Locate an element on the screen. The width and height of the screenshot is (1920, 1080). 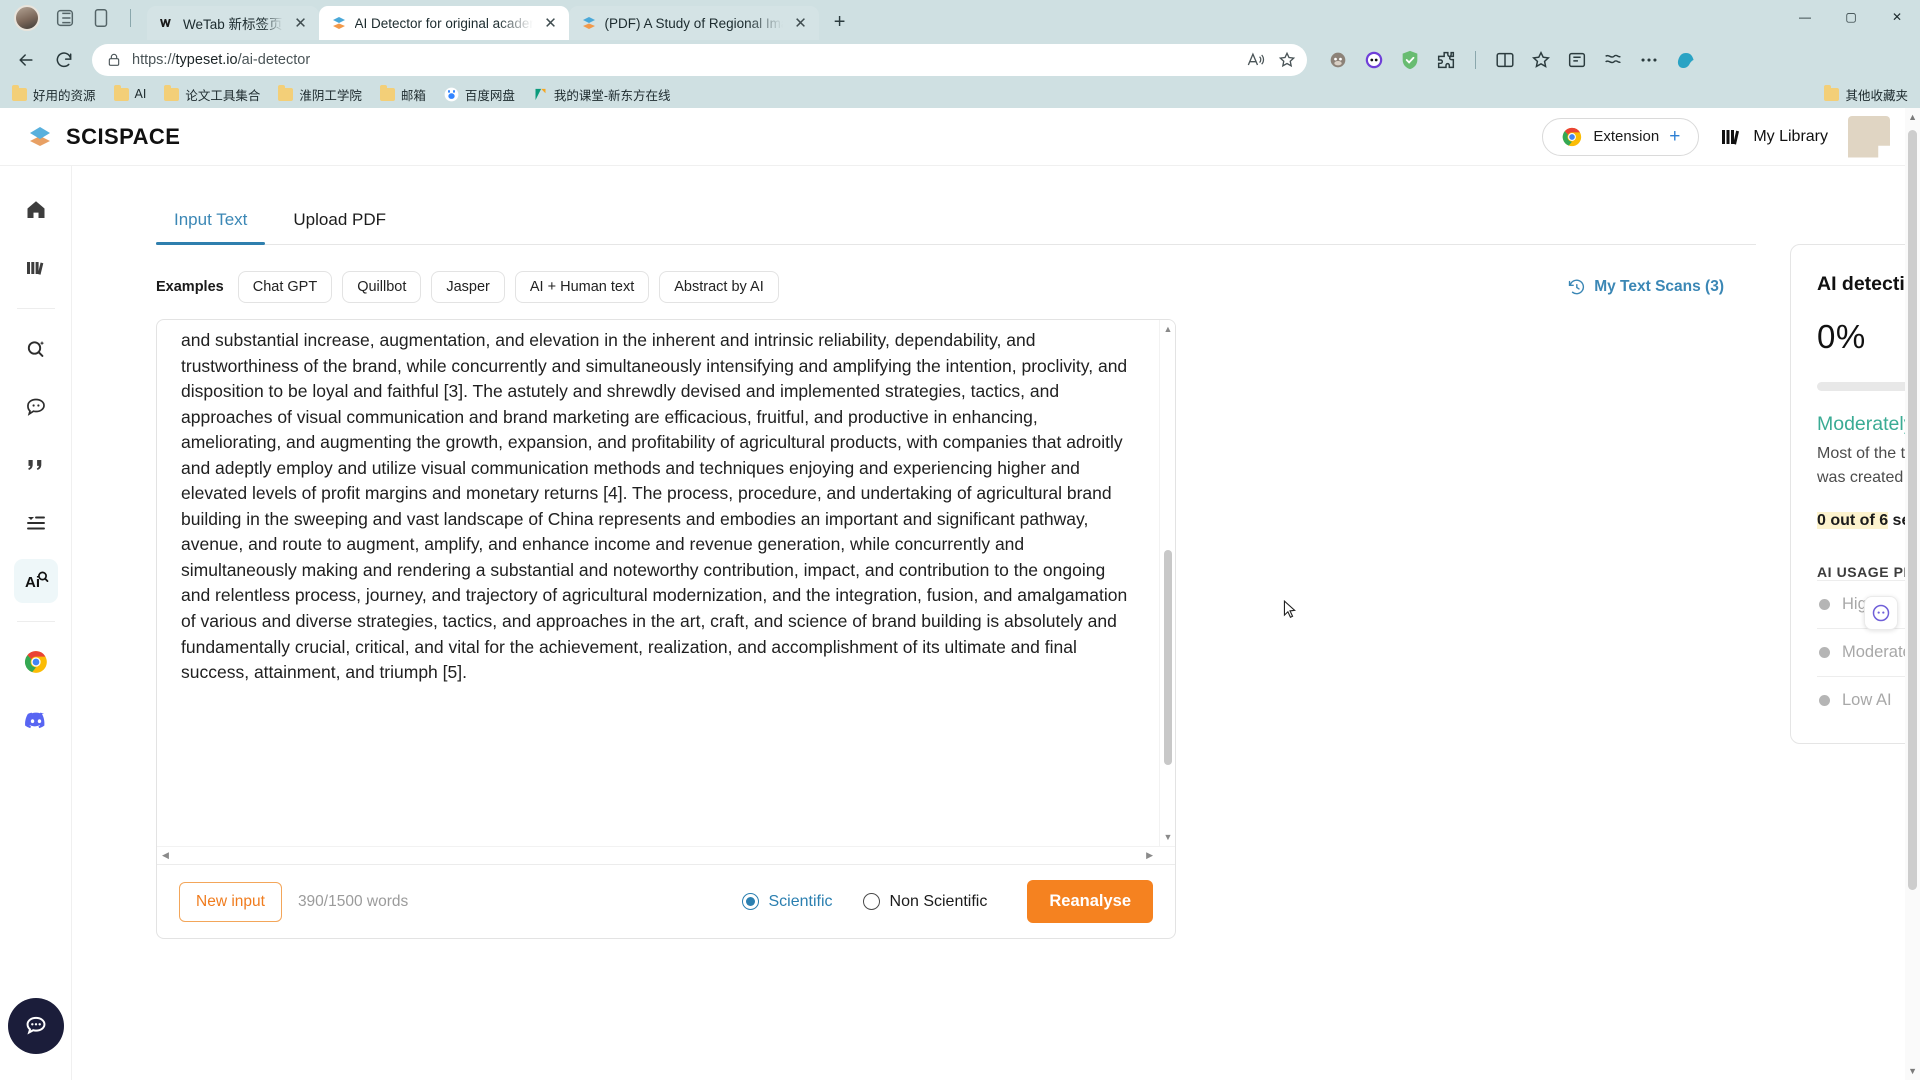
bookmark-label: 论文工具集合 is located at coordinates (223, 95).